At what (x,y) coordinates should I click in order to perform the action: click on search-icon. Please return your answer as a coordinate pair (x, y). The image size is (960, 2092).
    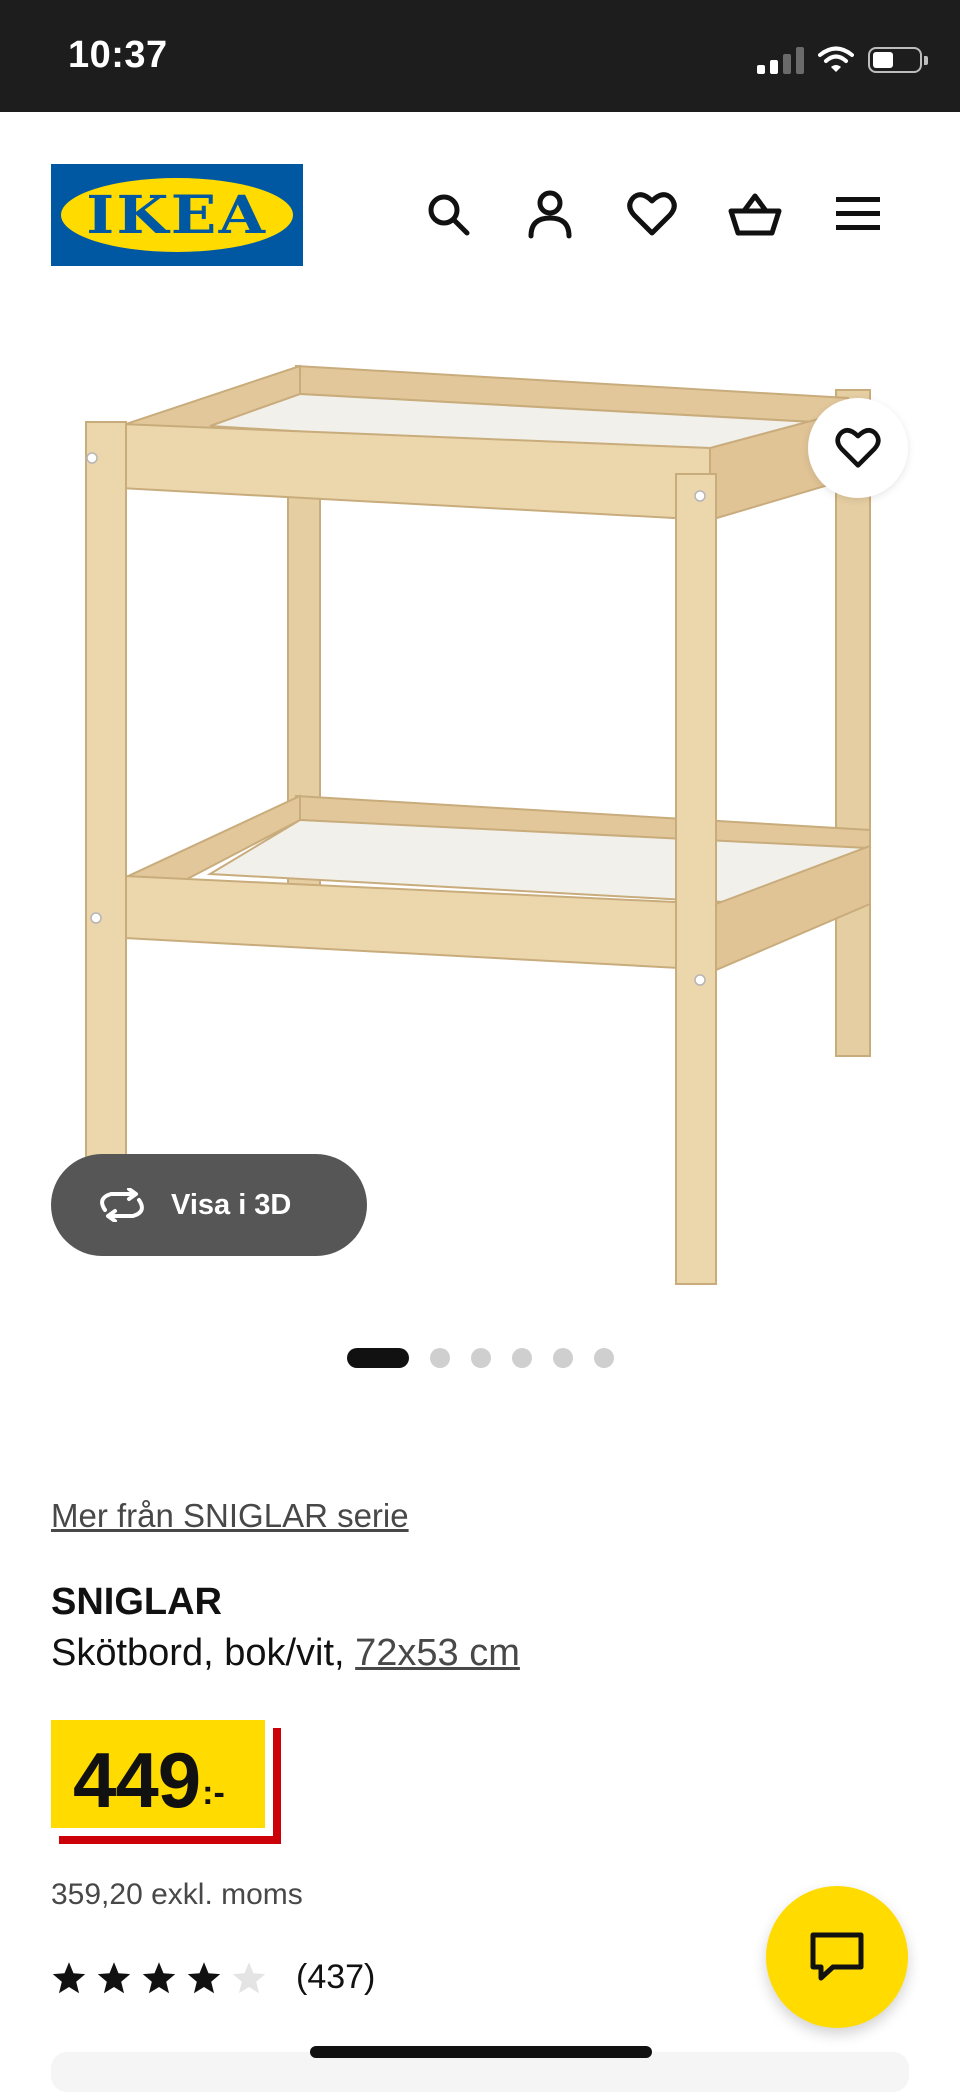
    Looking at the image, I should click on (448, 214).